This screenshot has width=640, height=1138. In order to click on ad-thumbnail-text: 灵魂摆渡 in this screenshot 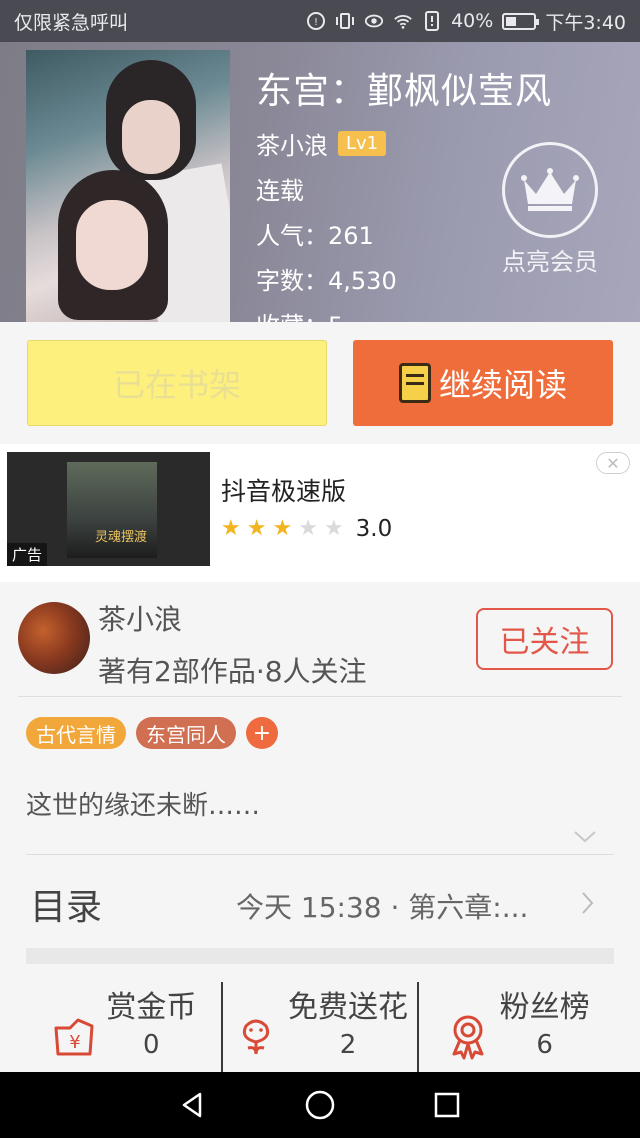, I will do `click(121, 537)`.